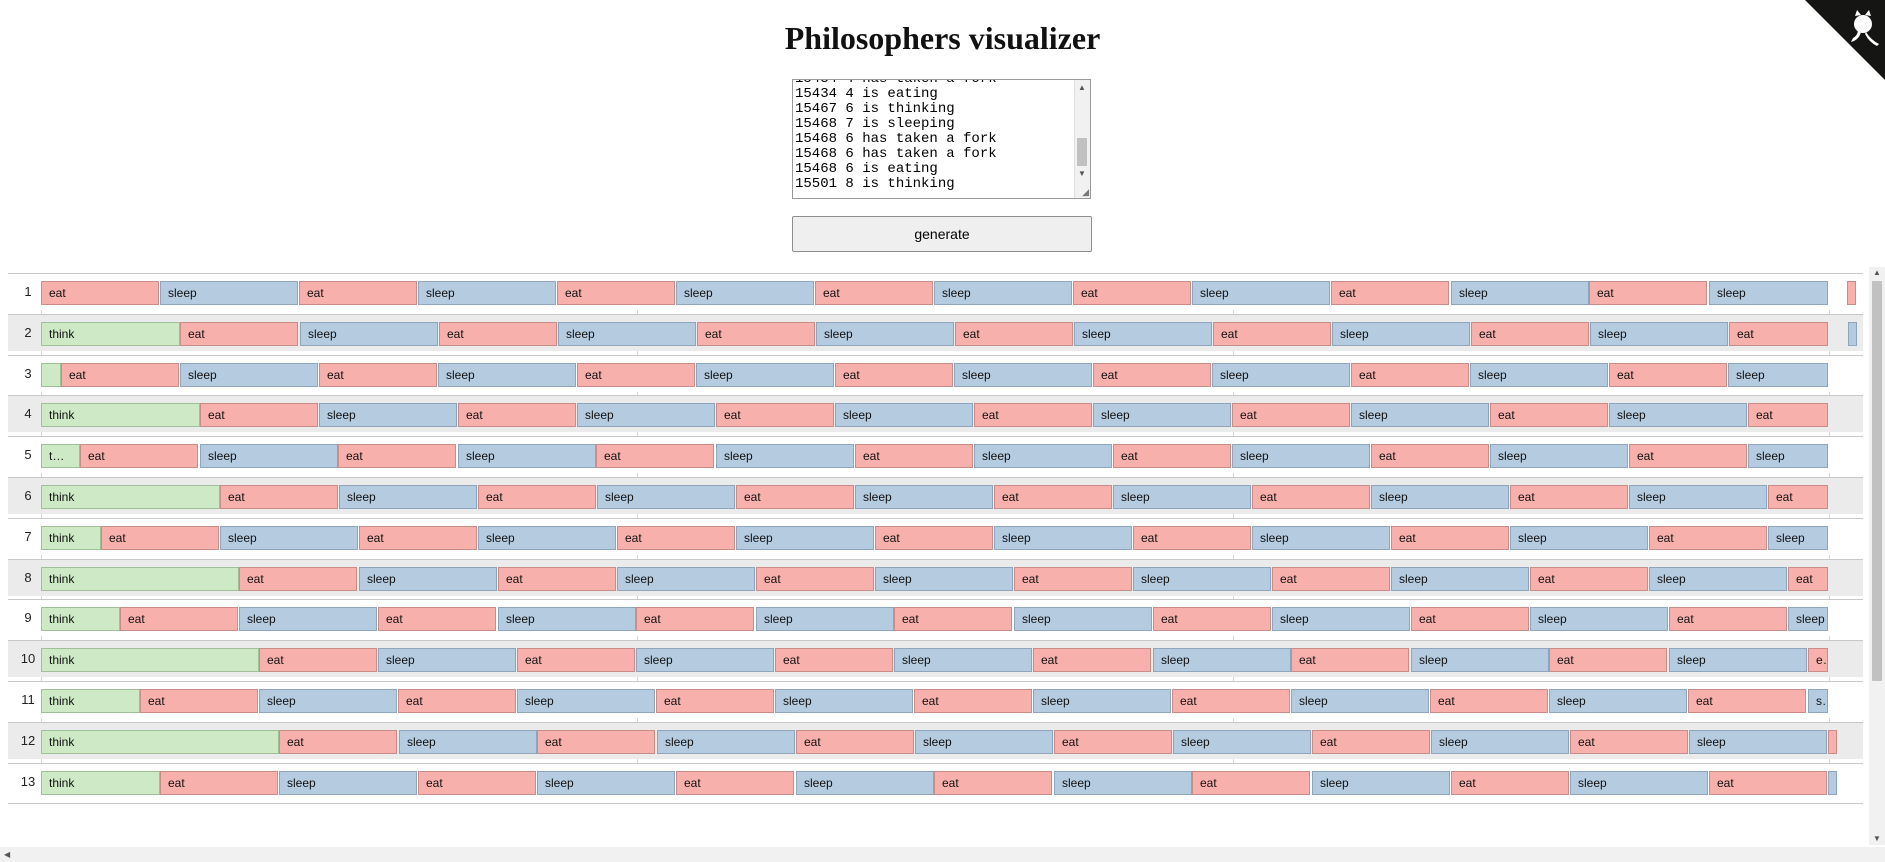  I want to click on log-line: 15501 8 is thinking, so click(875, 184).